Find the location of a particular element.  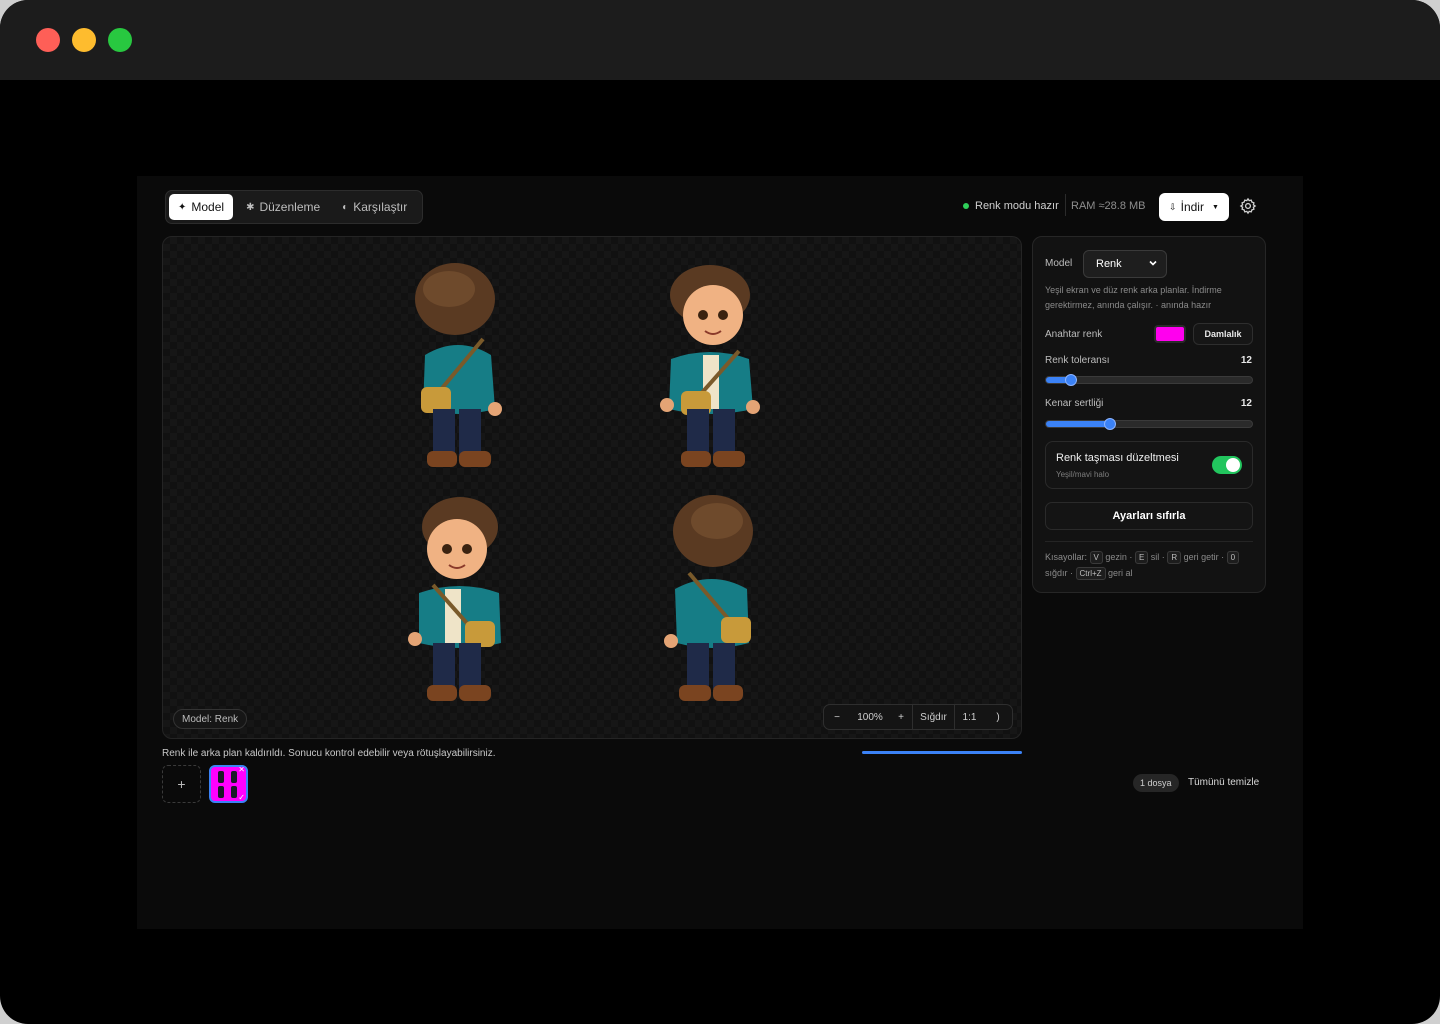

zoom-out-button: − is located at coordinates (837, 717).